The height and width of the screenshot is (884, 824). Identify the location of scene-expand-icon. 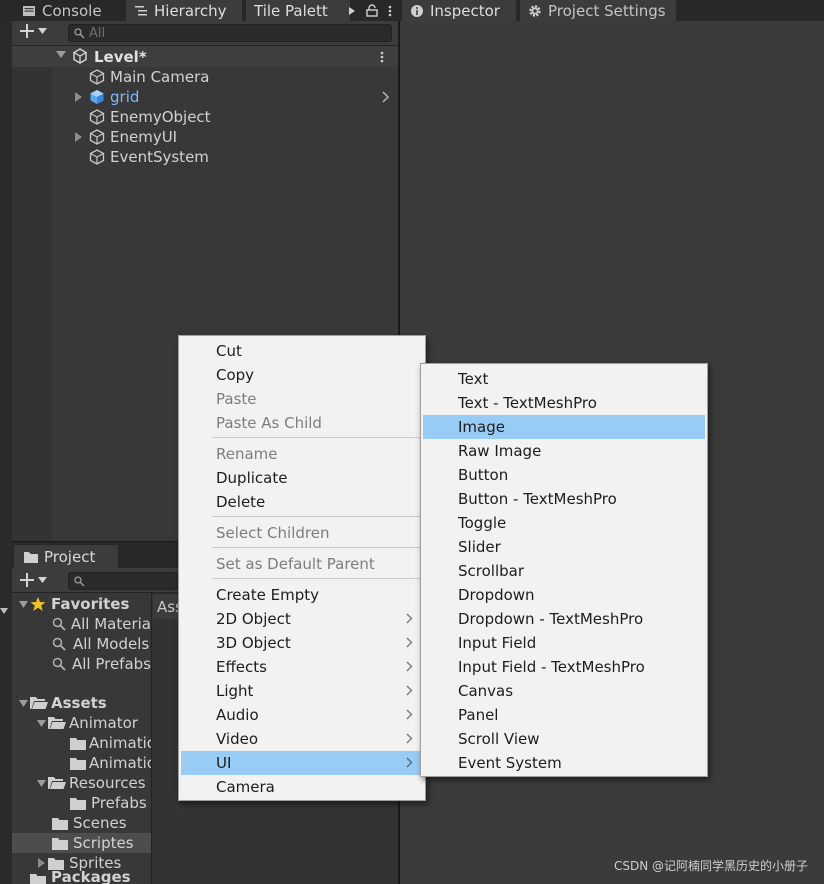
(61, 55).